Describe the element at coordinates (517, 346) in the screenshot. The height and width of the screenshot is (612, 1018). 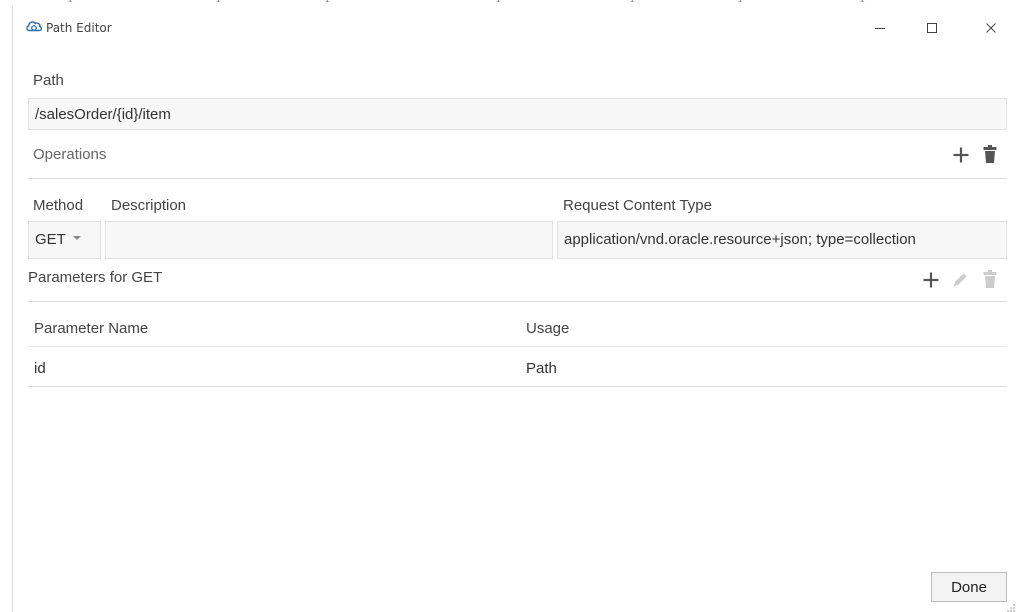
I see `table-header-divider` at that location.